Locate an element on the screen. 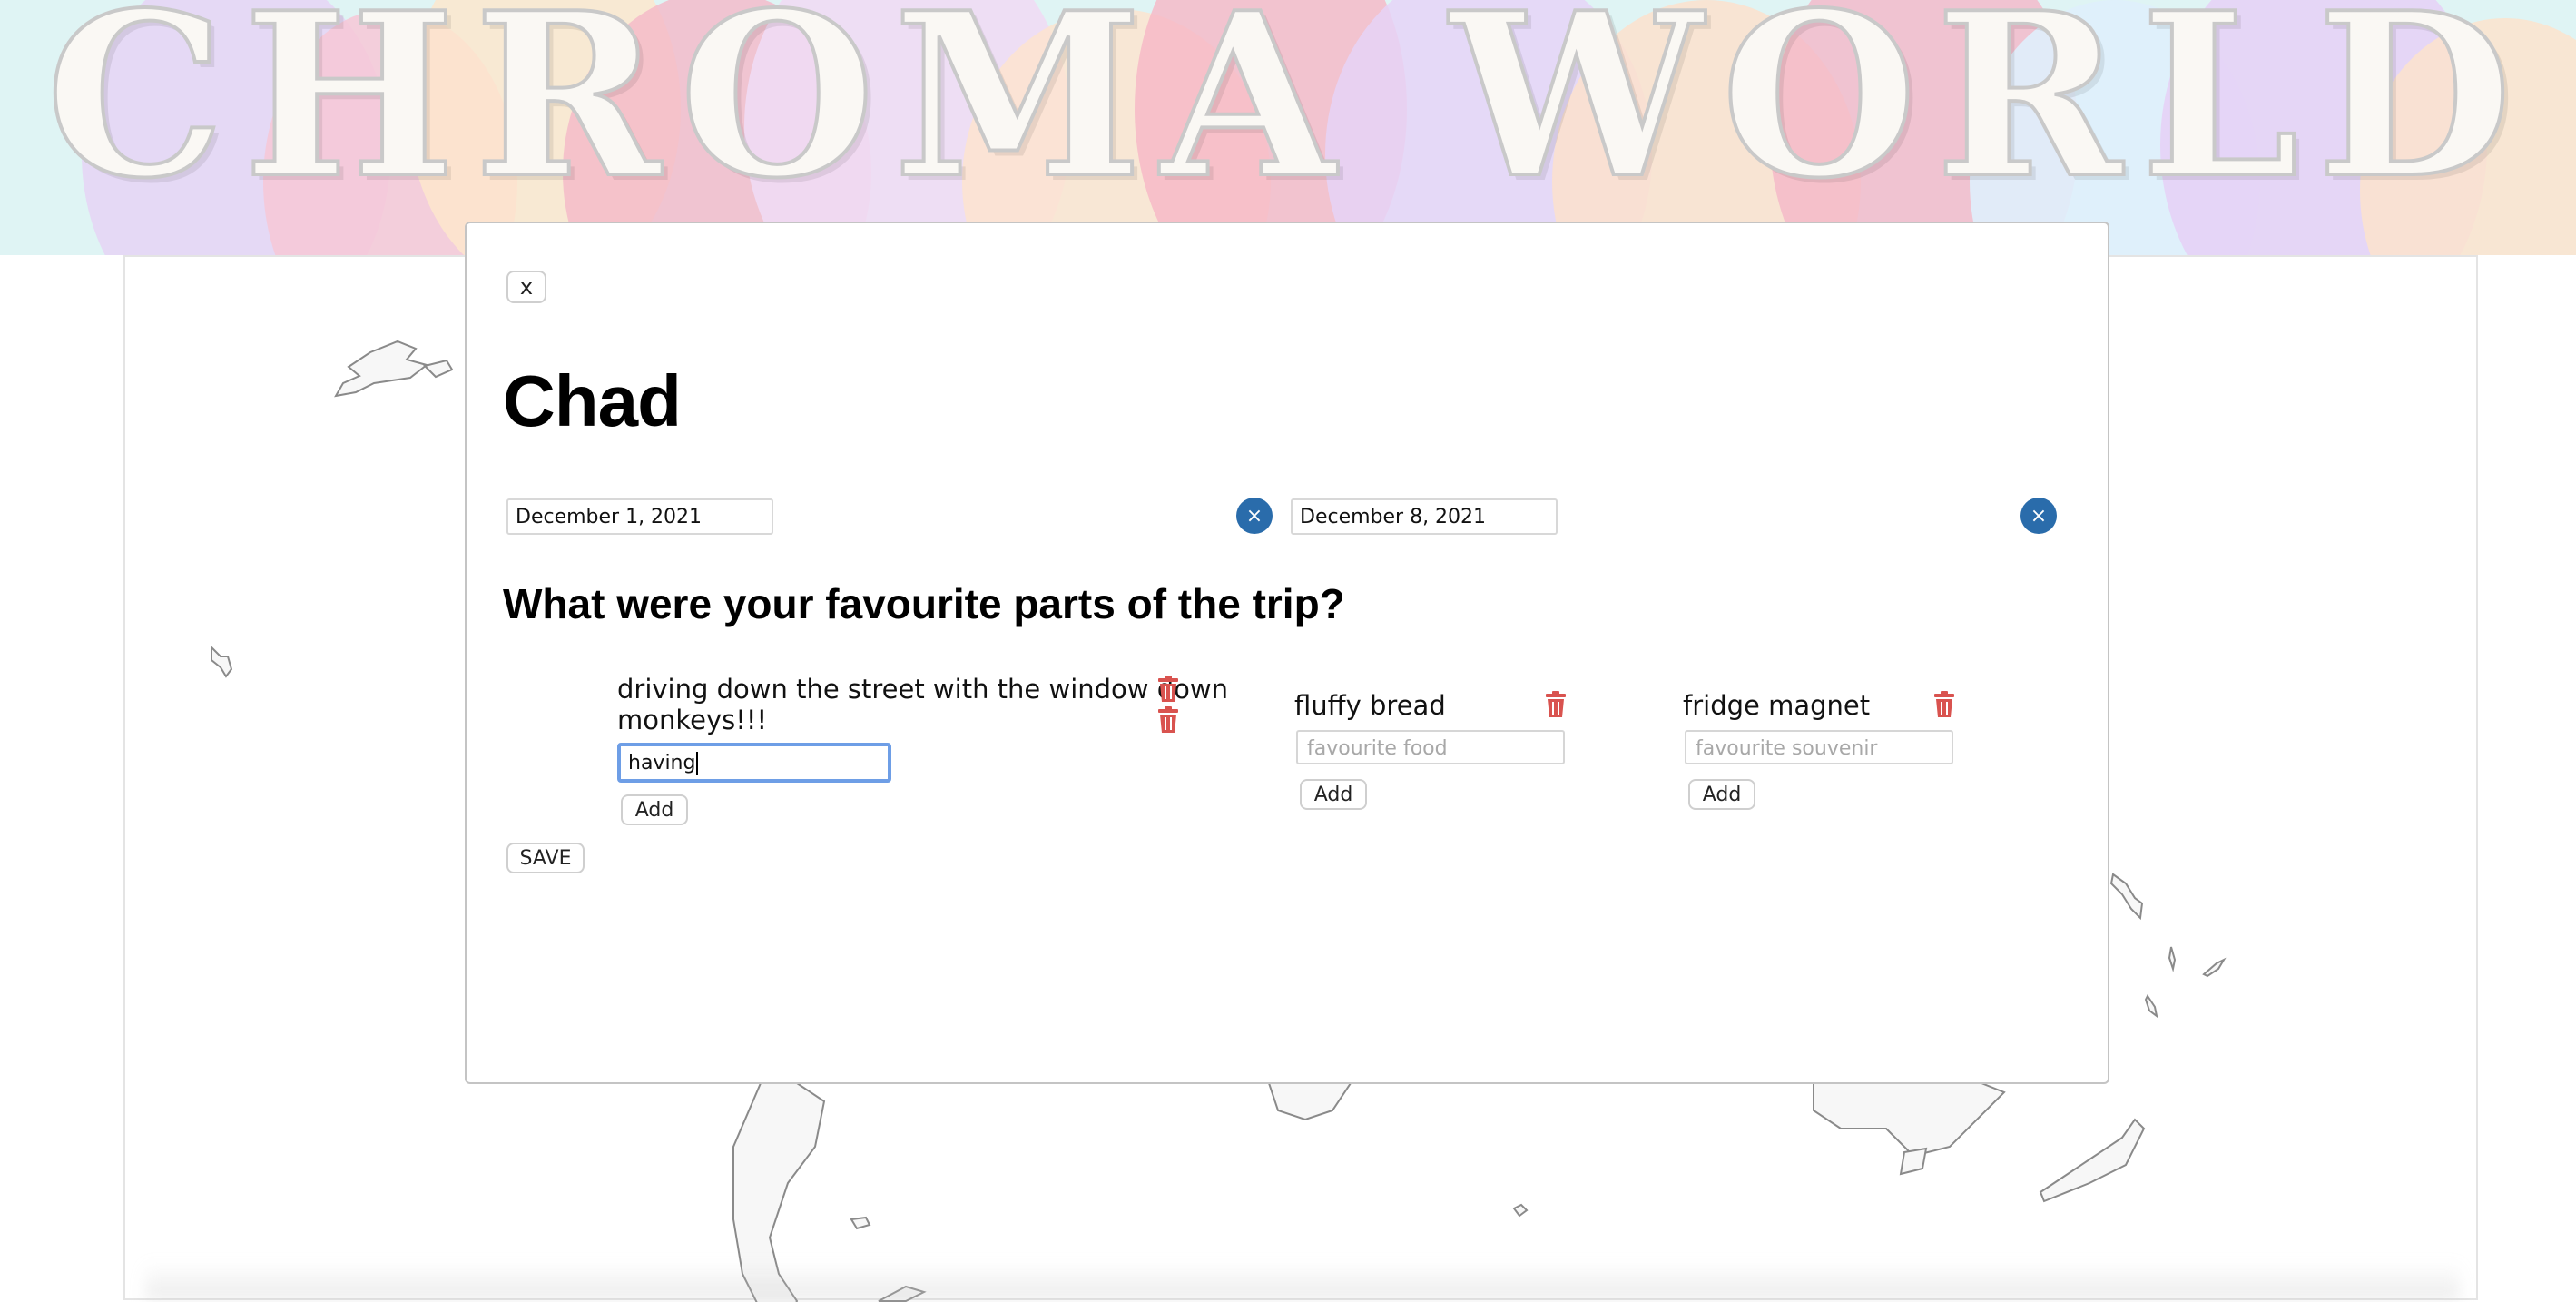 The height and width of the screenshot is (1302, 2576). add-food-button: Add is located at coordinates (1333, 794).